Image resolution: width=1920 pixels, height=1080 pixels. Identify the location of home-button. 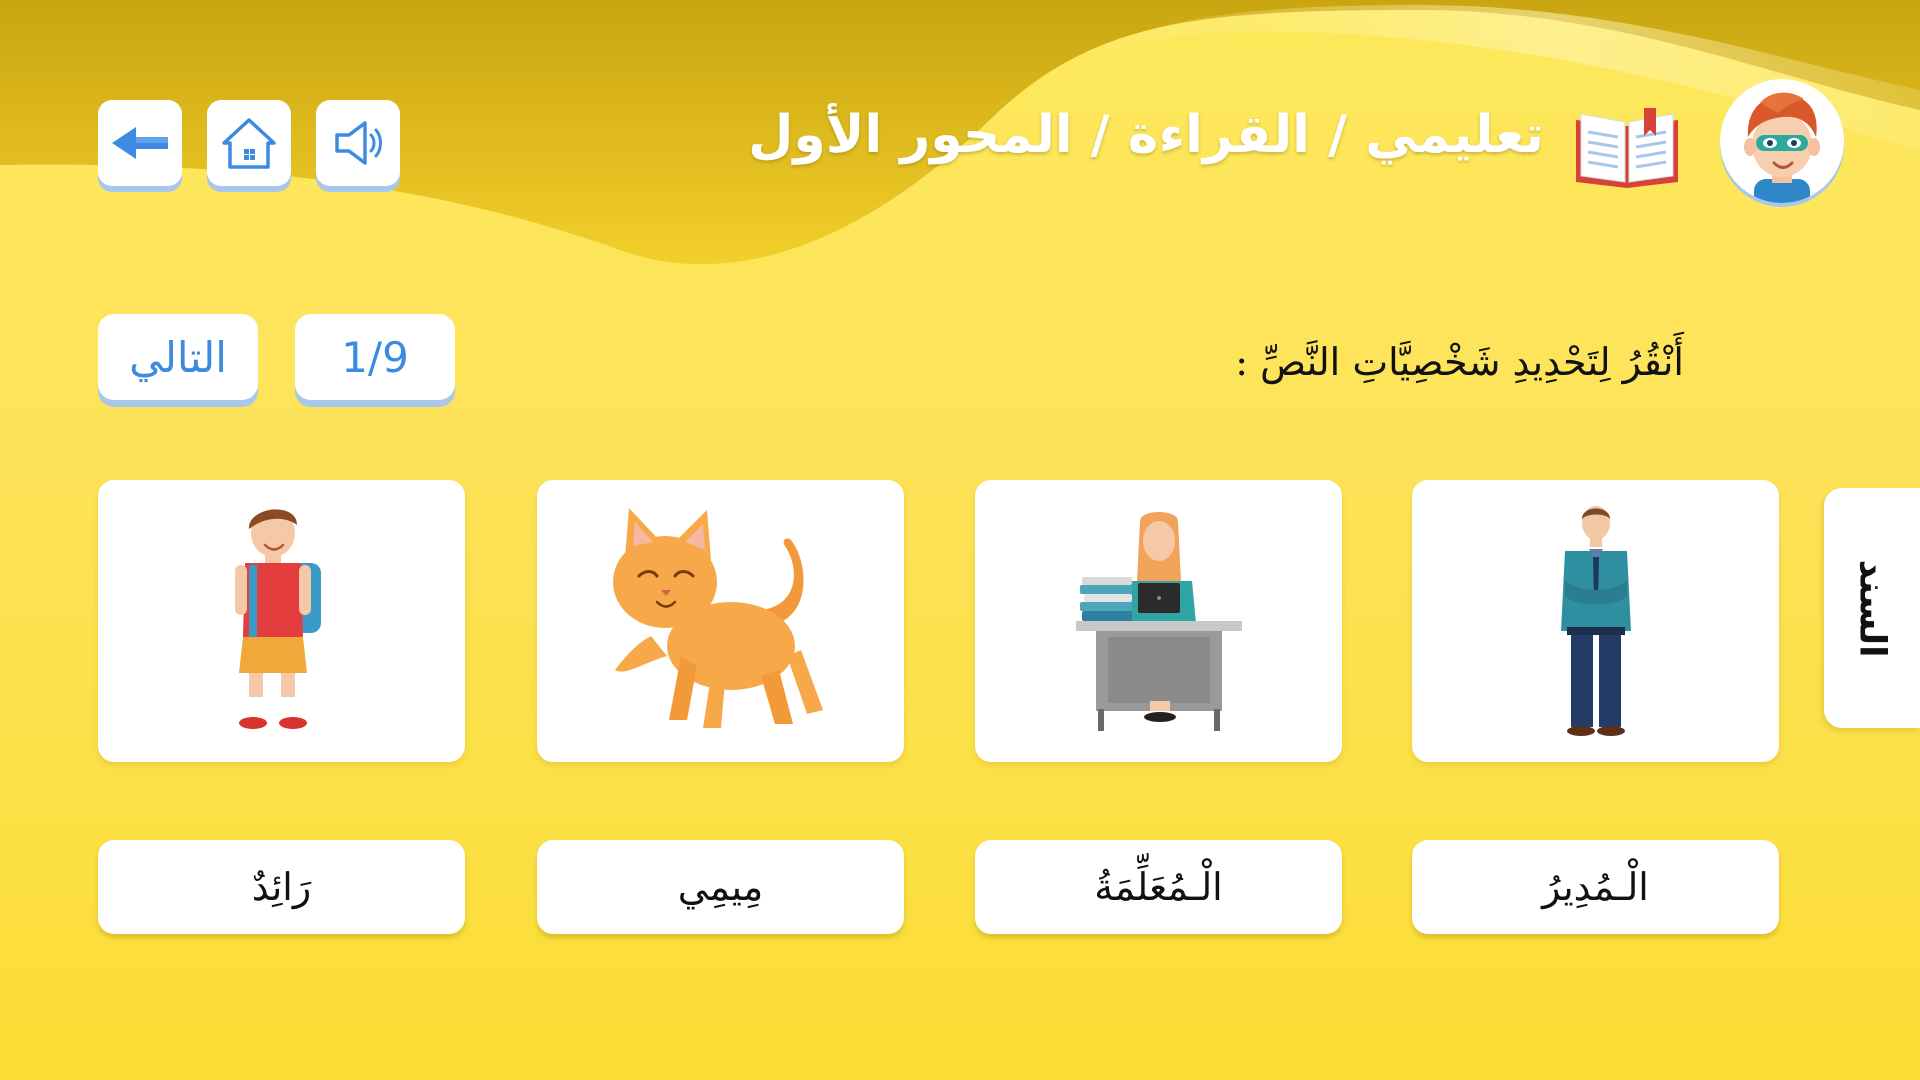
(249, 143).